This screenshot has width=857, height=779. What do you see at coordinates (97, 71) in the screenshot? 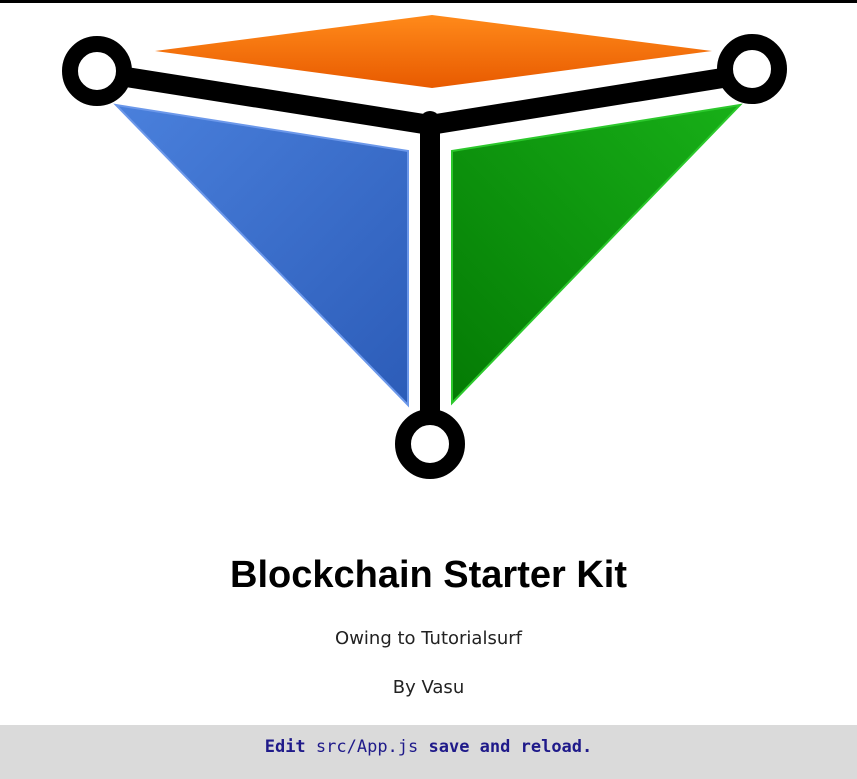
I see `logo-node-left` at bounding box center [97, 71].